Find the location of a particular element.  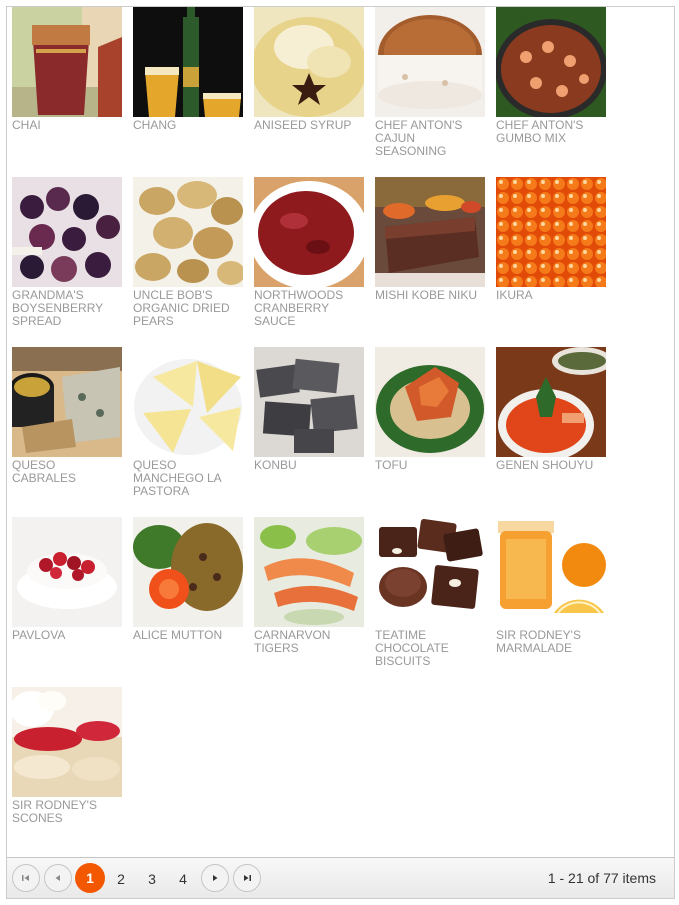

first-page-button is located at coordinates (26, 878).